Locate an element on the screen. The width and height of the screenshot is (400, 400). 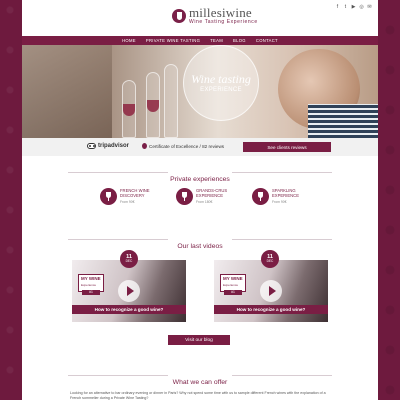
hero-badge: Wine tasting EXPERIENCE is located at coordinates (221, 83).